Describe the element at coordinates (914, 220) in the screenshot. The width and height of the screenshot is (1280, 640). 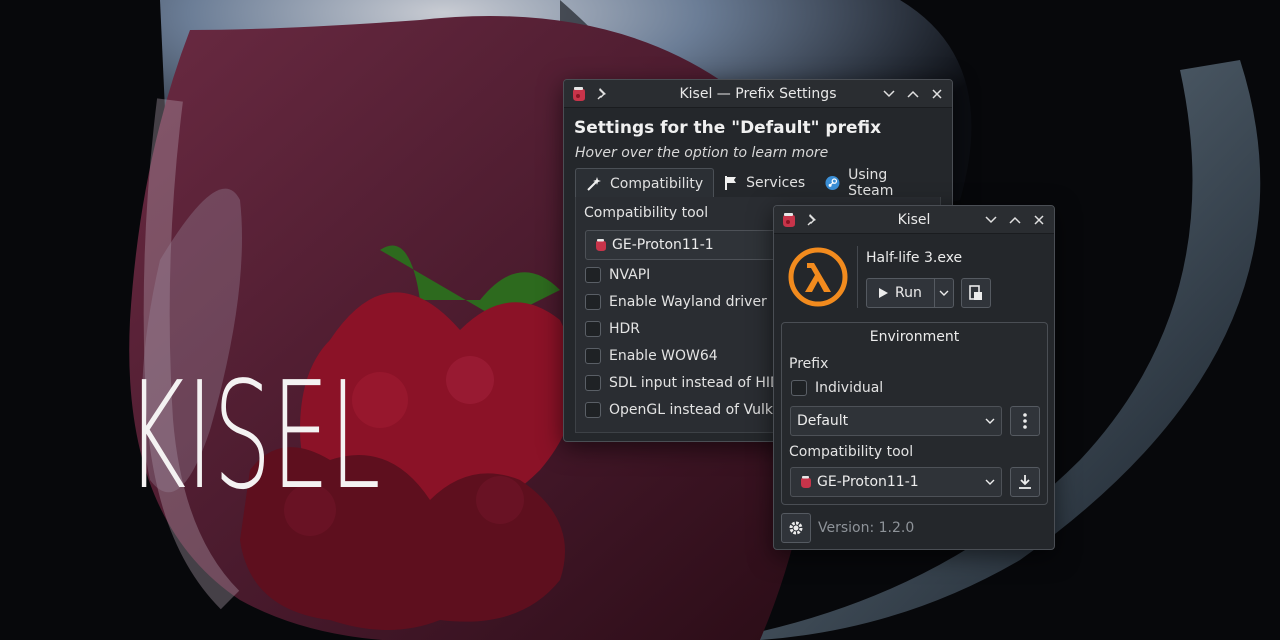
I see `kisel-titlebar: Kisel` at that location.